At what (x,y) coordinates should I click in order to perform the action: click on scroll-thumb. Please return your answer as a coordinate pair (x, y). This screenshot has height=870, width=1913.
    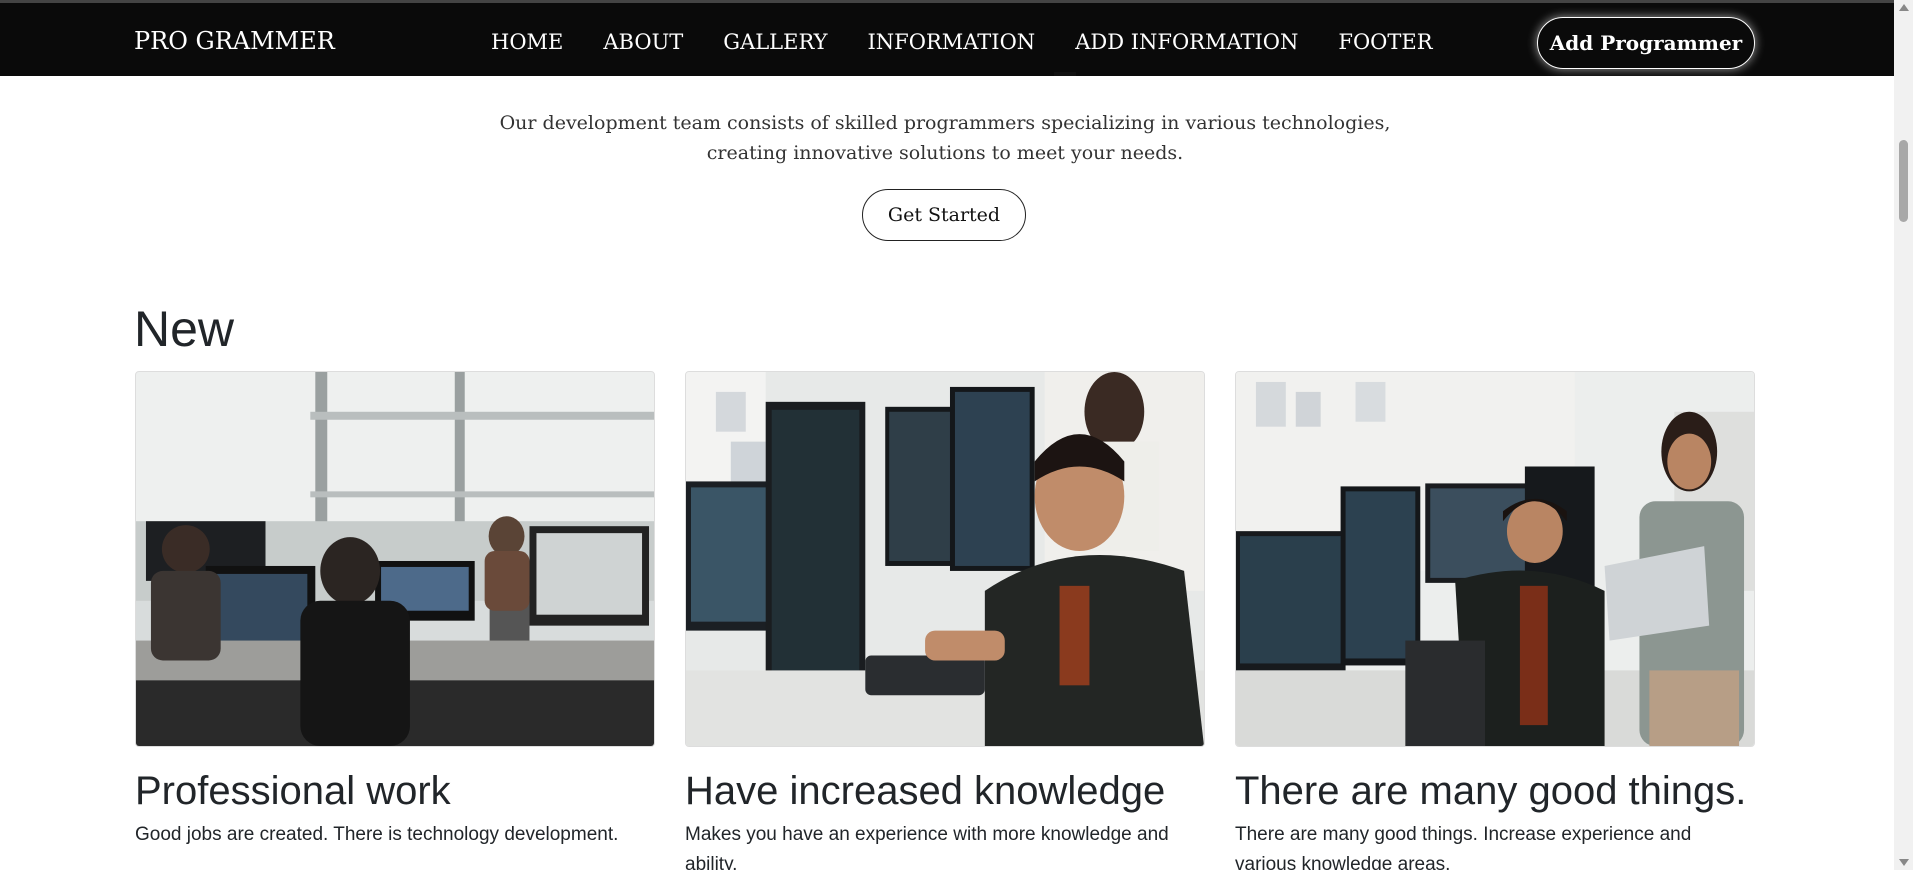
    Looking at the image, I should click on (1903, 181).